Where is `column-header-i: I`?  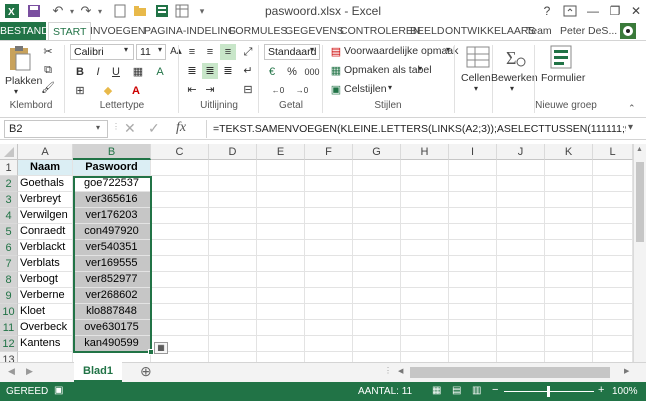
column-header-i: I is located at coordinates (473, 152).